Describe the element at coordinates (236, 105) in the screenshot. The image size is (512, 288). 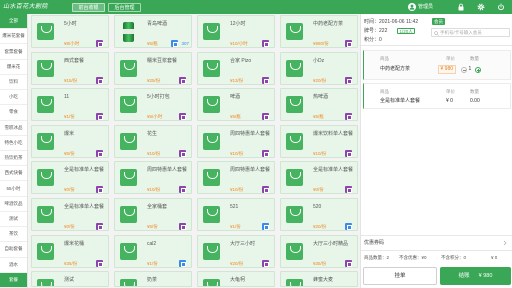
I see `product-card: 啤酒 ¥5/瓶` at that location.